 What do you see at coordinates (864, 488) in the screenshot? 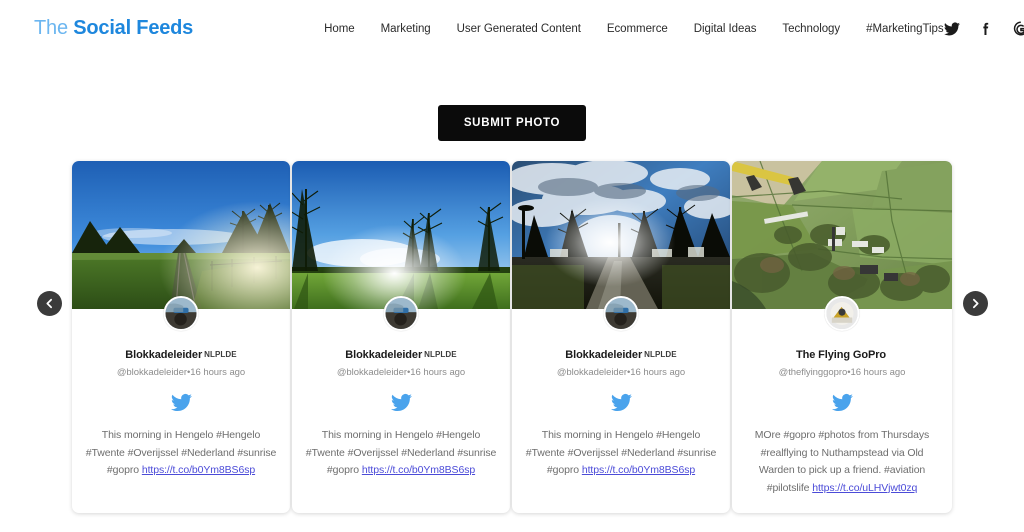
I see `card-link: https://t.co/uLHVjwt0zq` at bounding box center [864, 488].